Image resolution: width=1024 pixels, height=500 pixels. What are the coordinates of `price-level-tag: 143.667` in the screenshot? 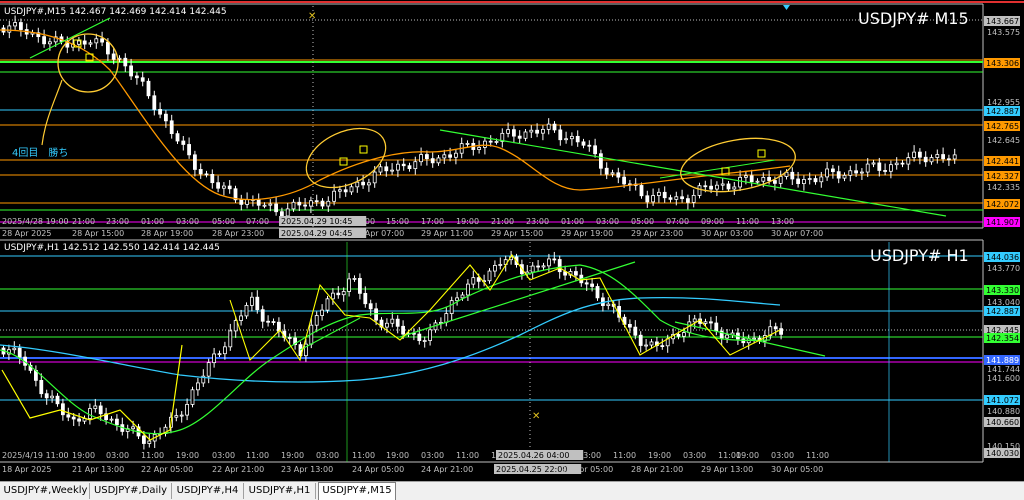 It's located at (1002, 21).